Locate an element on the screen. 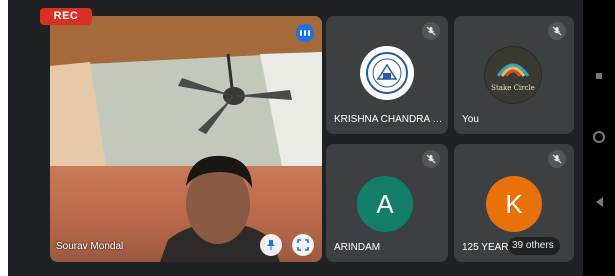 The image size is (615, 276). fullscreen-icon is located at coordinates (303, 245).